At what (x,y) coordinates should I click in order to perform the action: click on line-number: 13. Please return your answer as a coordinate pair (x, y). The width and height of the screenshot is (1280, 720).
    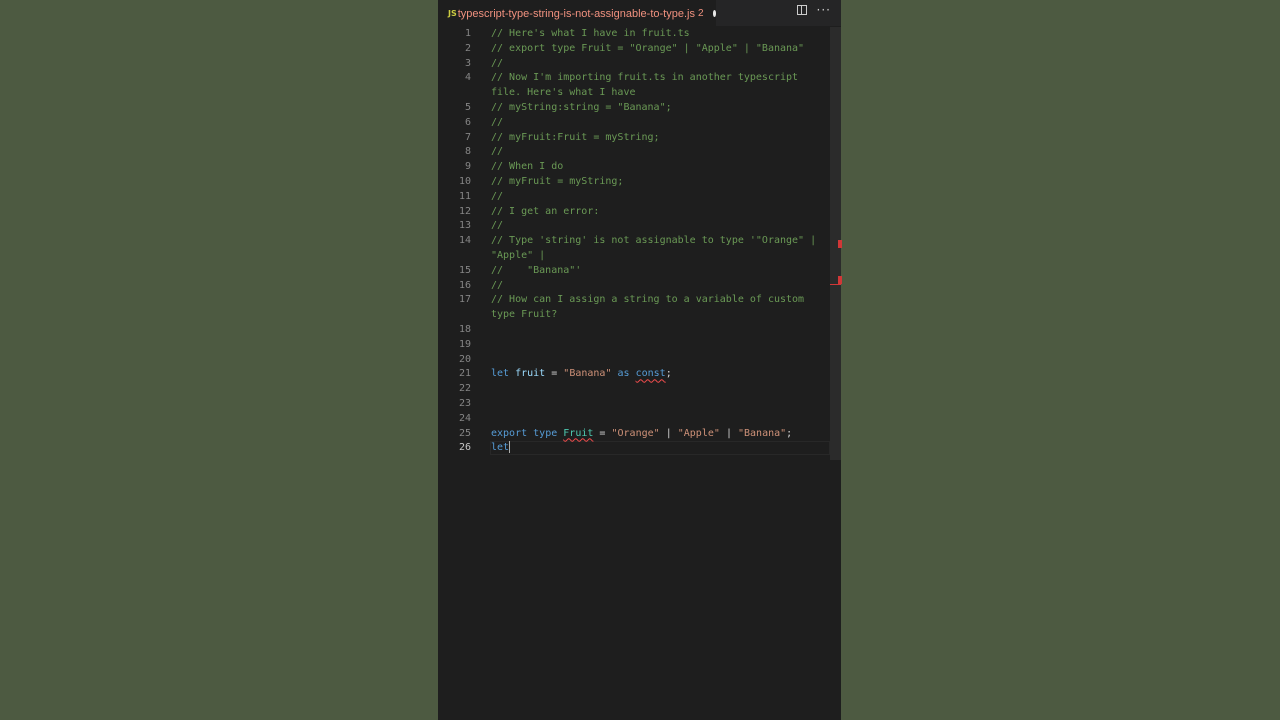
    Looking at the image, I should click on (464, 226).